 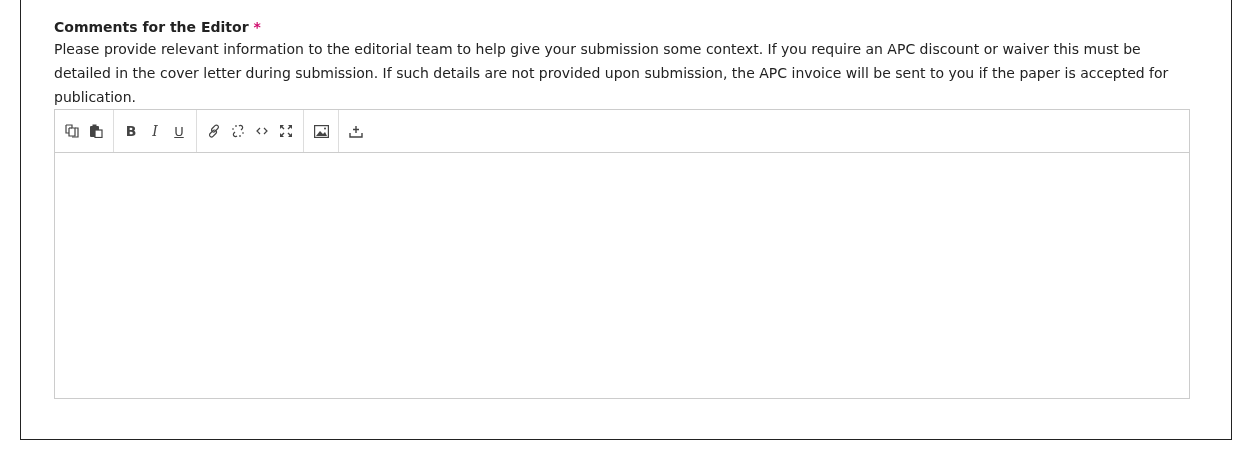 I want to click on field-description: Please provide relevant information to the editorial team to help give your submission some context. If you require an APC discount or waiver this must be detailed in the cover letter during submission. If such details are not provided upon submission, the APC invoice will be sent to you if the paper is accepted for publication., so click(x=612, y=73).